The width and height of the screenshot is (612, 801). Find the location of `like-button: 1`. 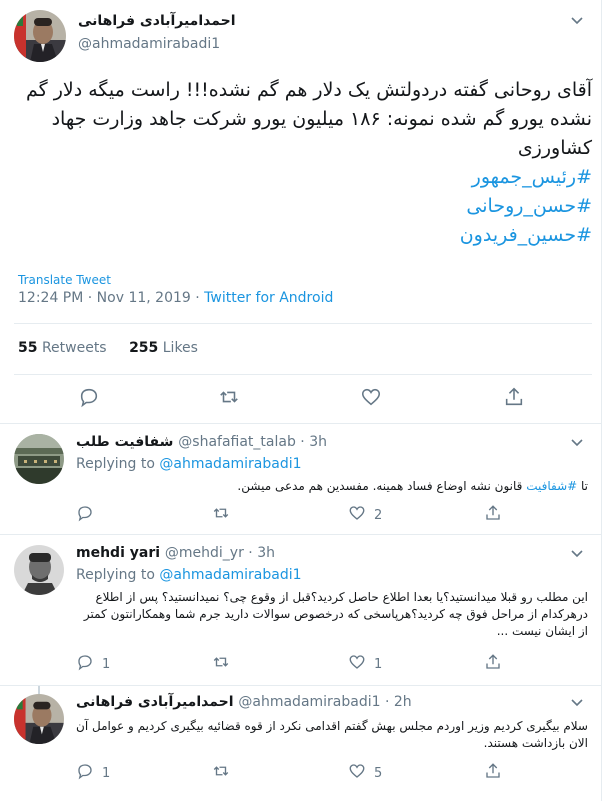

like-button: 1 is located at coordinates (365, 664).